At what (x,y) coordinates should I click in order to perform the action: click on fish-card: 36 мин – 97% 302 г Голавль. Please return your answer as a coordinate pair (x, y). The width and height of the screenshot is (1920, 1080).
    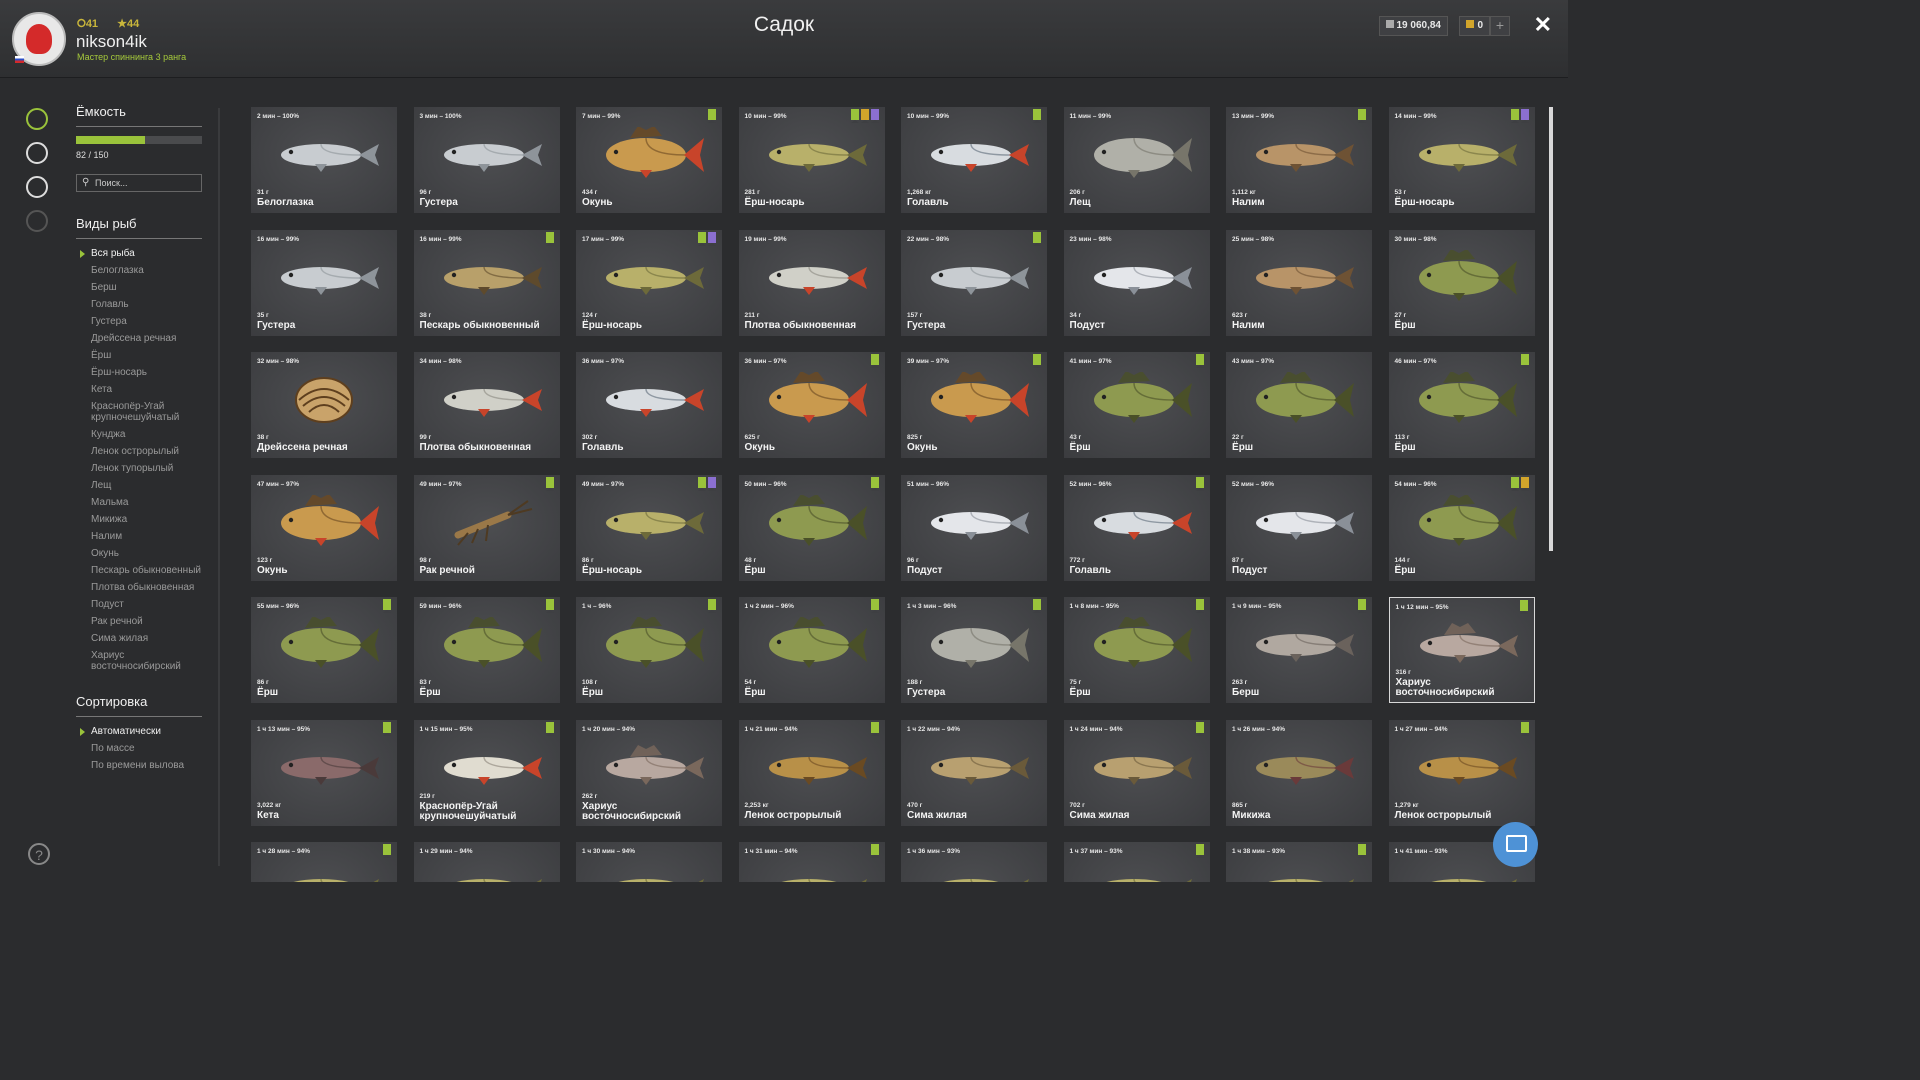
    Looking at the image, I should click on (649, 405).